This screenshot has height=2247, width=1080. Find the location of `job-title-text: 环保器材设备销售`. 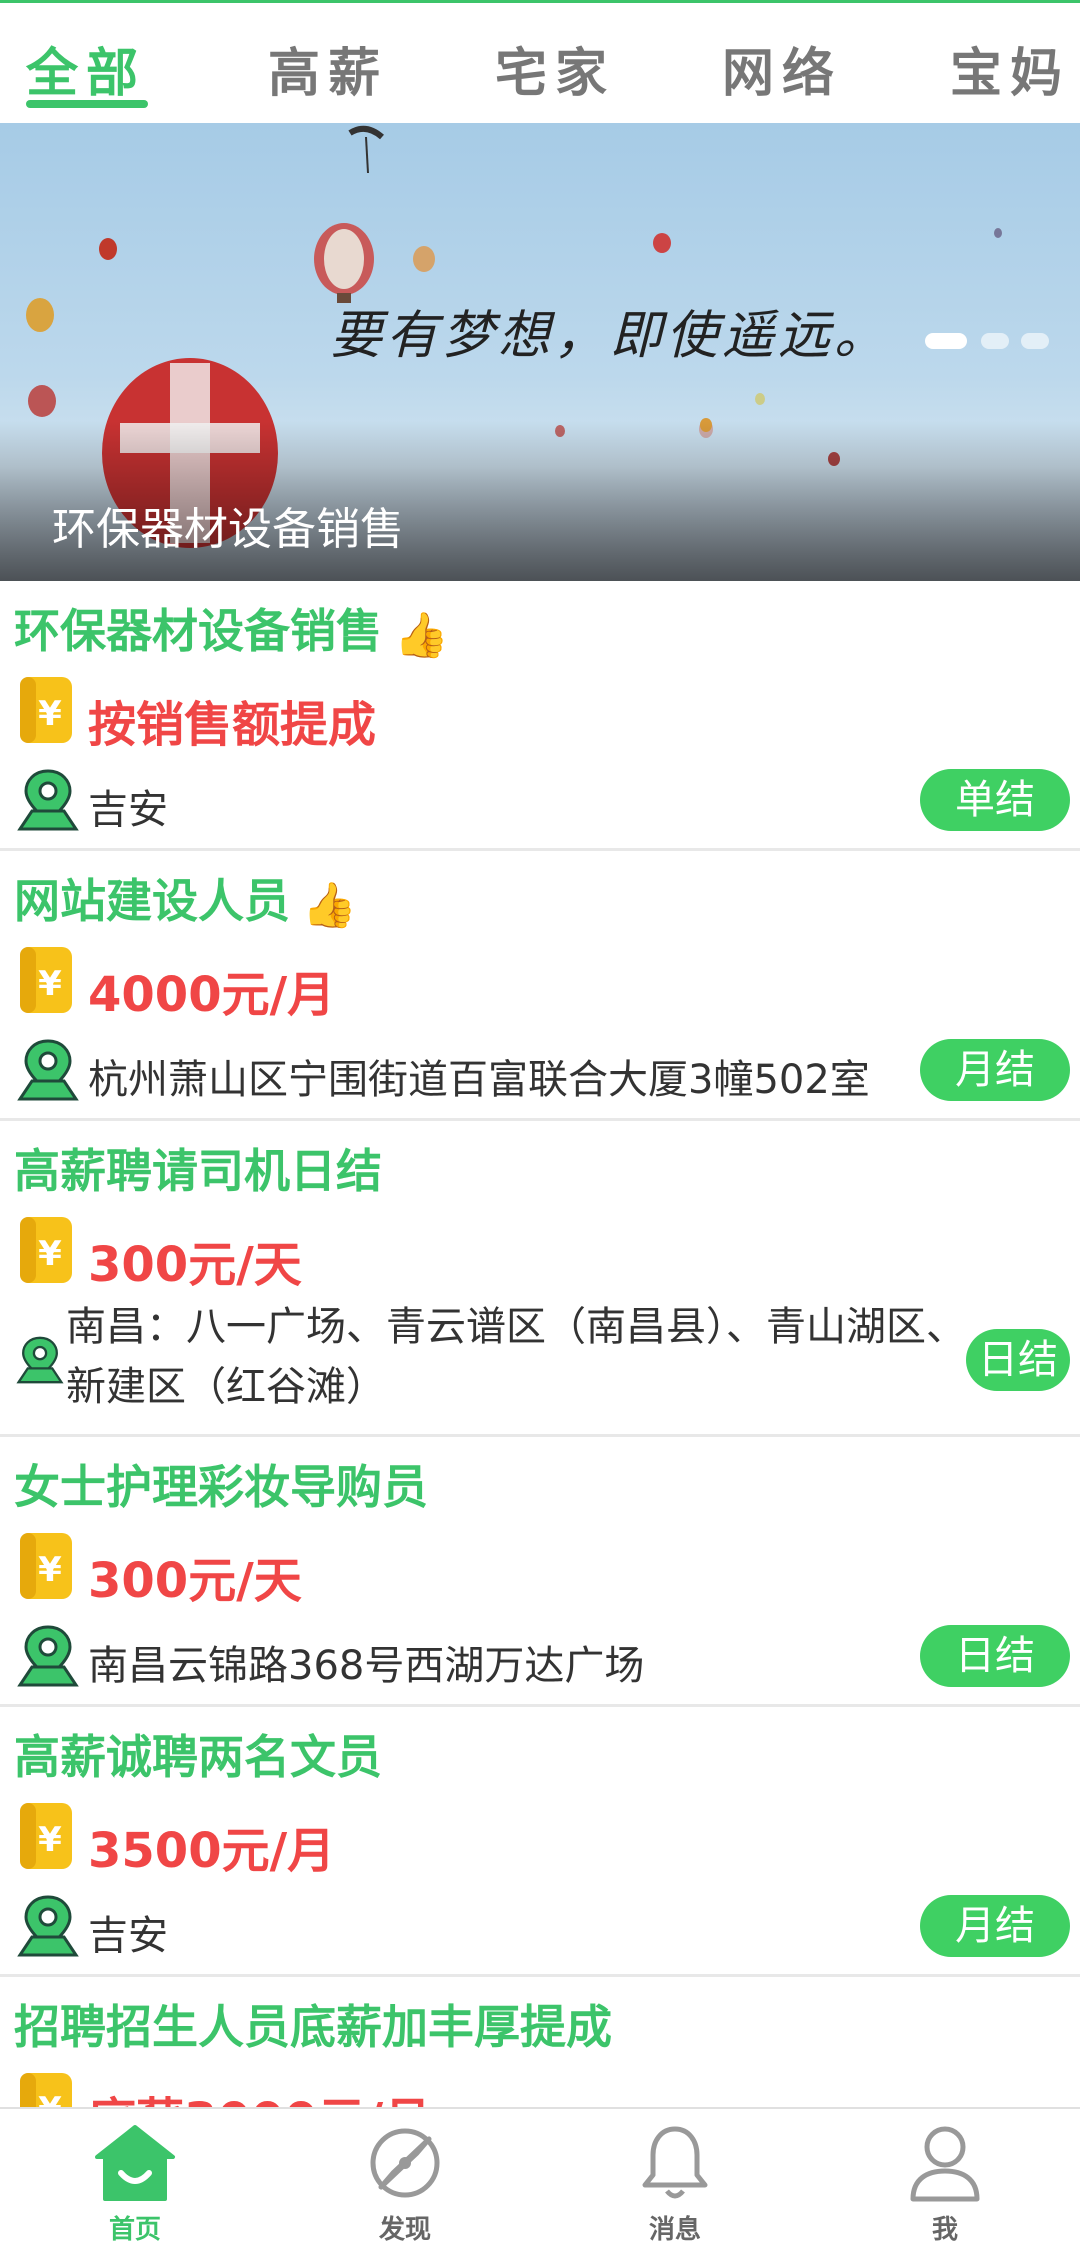

job-title-text: 环保器材设备销售 is located at coordinates (198, 631).